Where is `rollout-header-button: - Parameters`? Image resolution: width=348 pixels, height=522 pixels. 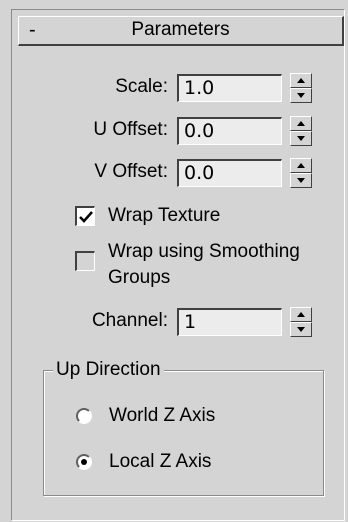 rollout-header-button: - Parameters is located at coordinates (181, 31).